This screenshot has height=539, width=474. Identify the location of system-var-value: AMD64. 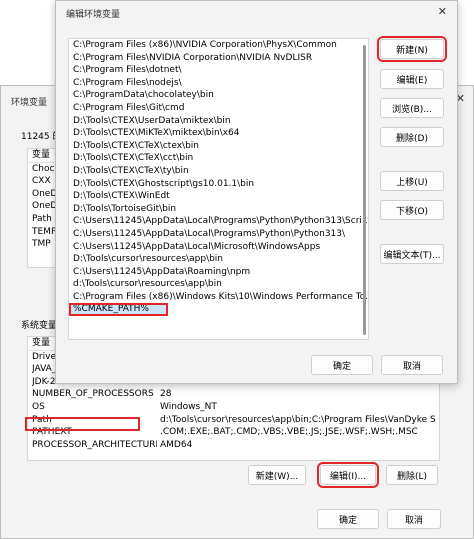
(176, 444).